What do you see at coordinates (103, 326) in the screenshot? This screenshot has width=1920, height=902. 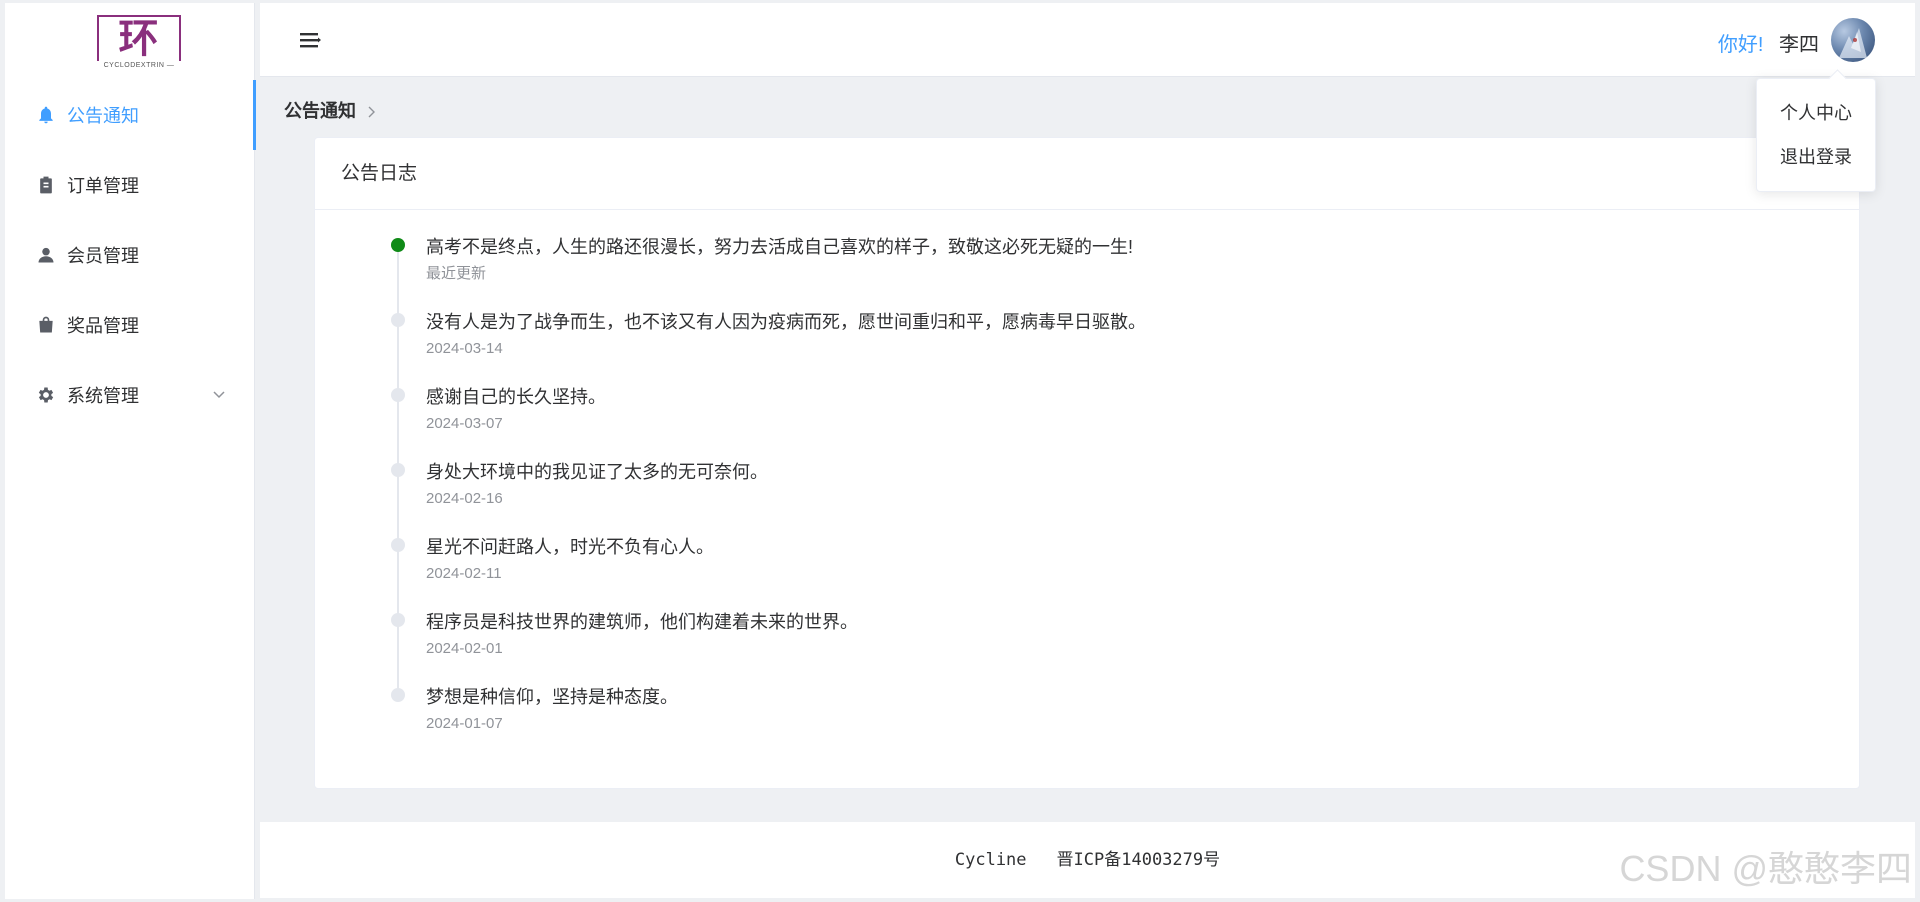 I see `sidebar-item-label: 奖品管理` at bounding box center [103, 326].